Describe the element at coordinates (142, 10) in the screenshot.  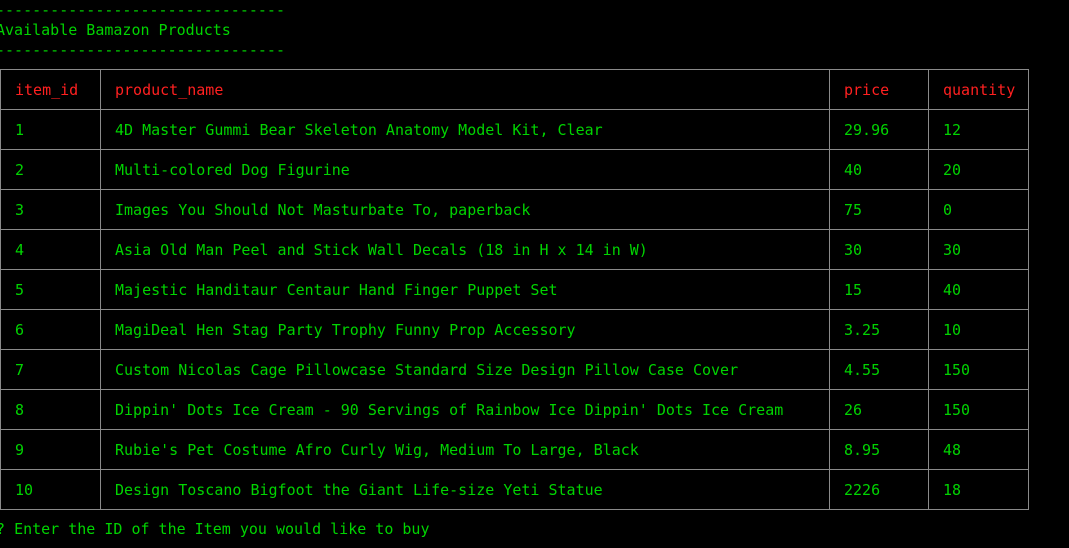
I see `banner-rule-top: --------------------------------` at that location.